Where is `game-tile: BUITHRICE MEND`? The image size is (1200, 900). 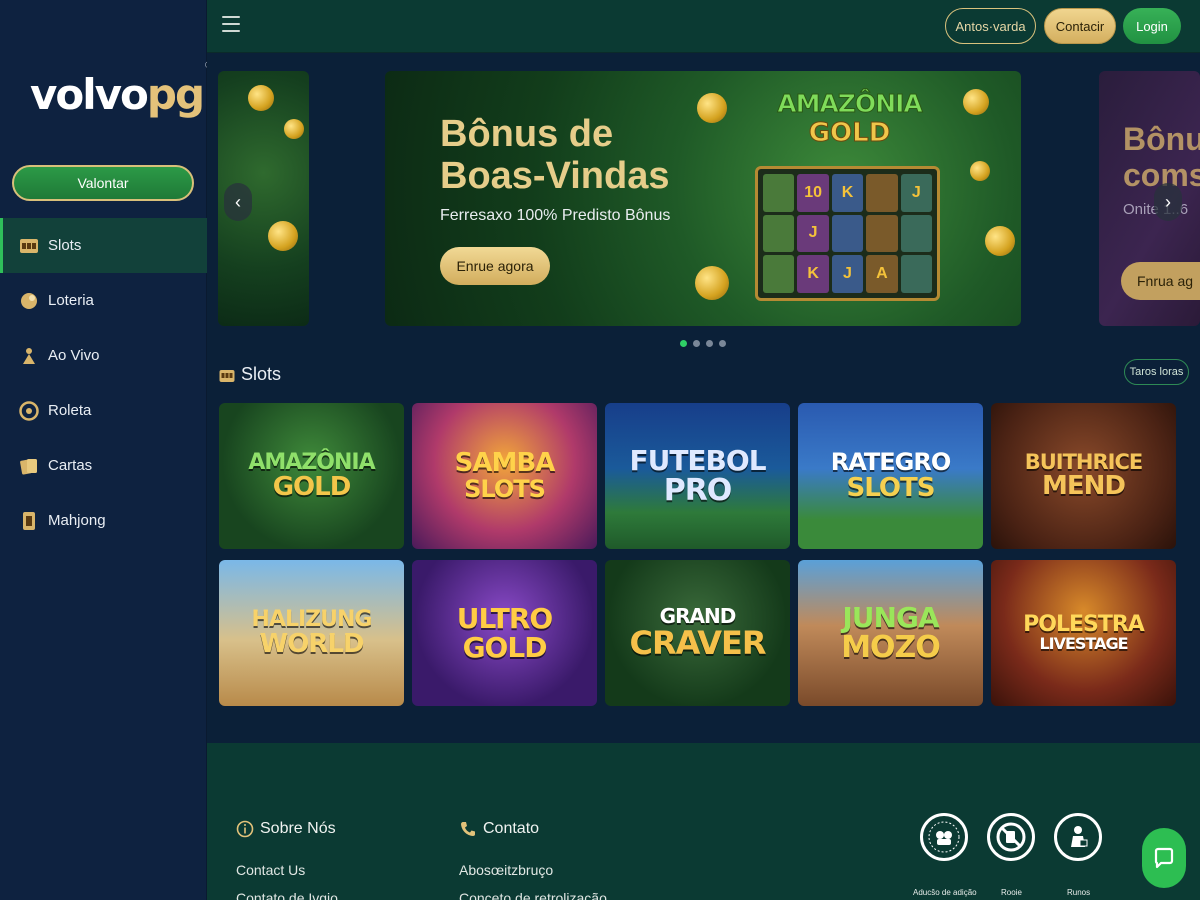
game-tile: BUITHRICE MEND is located at coordinates (1083, 476).